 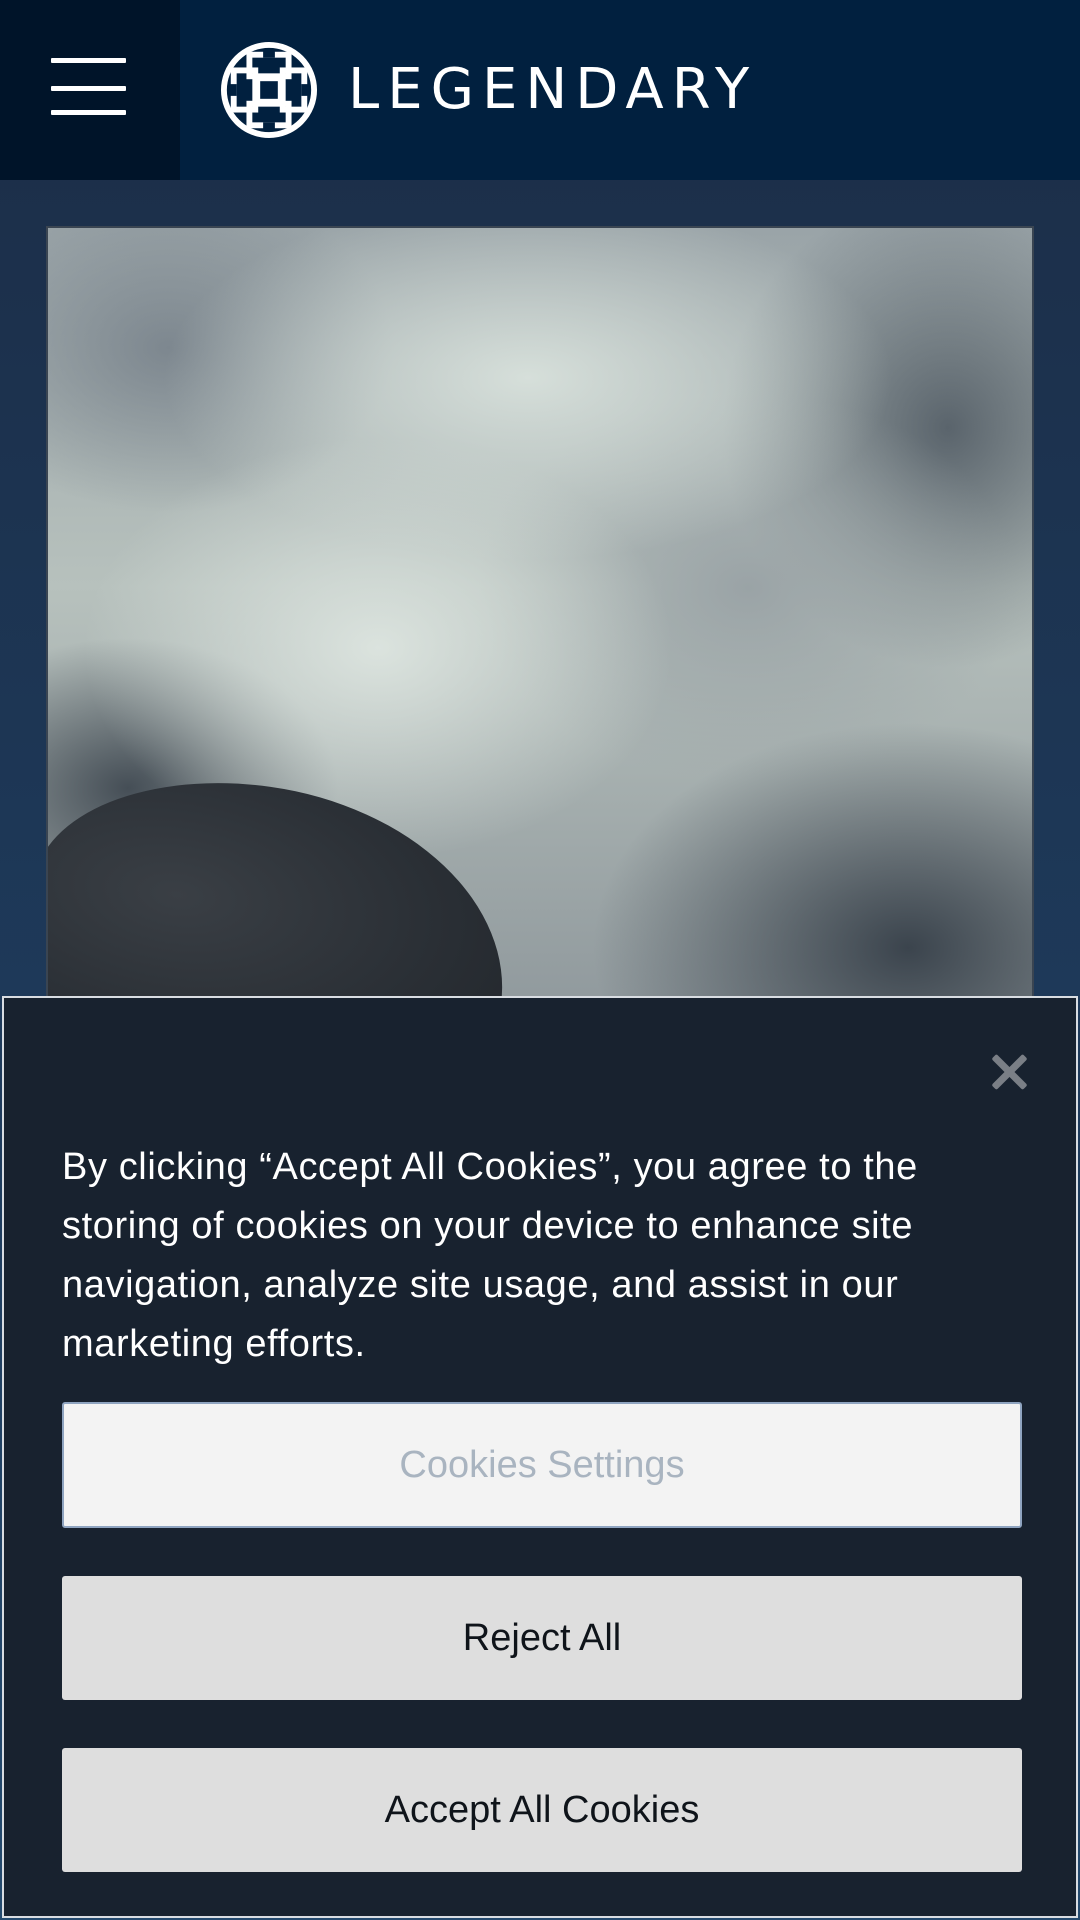 What do you see at coordinates (1008, 1072) in the screenshot?
I see `close-icon` at bounding box center [1008, 1072].